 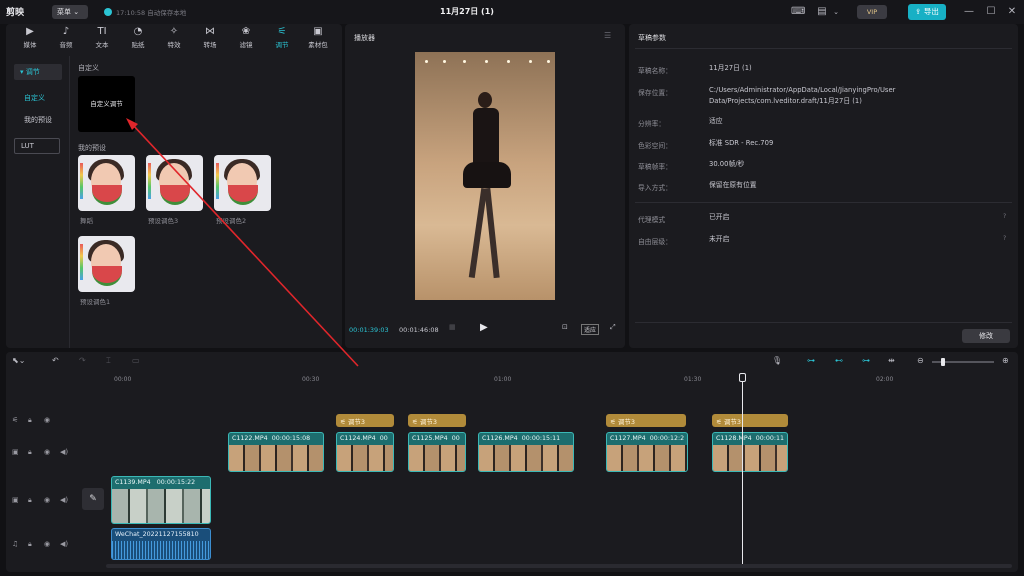 What do you see at coordinates (798, 12) in the screenshot?
I see `keyboard-icon: ⌨` at bounding box center [798, 12].